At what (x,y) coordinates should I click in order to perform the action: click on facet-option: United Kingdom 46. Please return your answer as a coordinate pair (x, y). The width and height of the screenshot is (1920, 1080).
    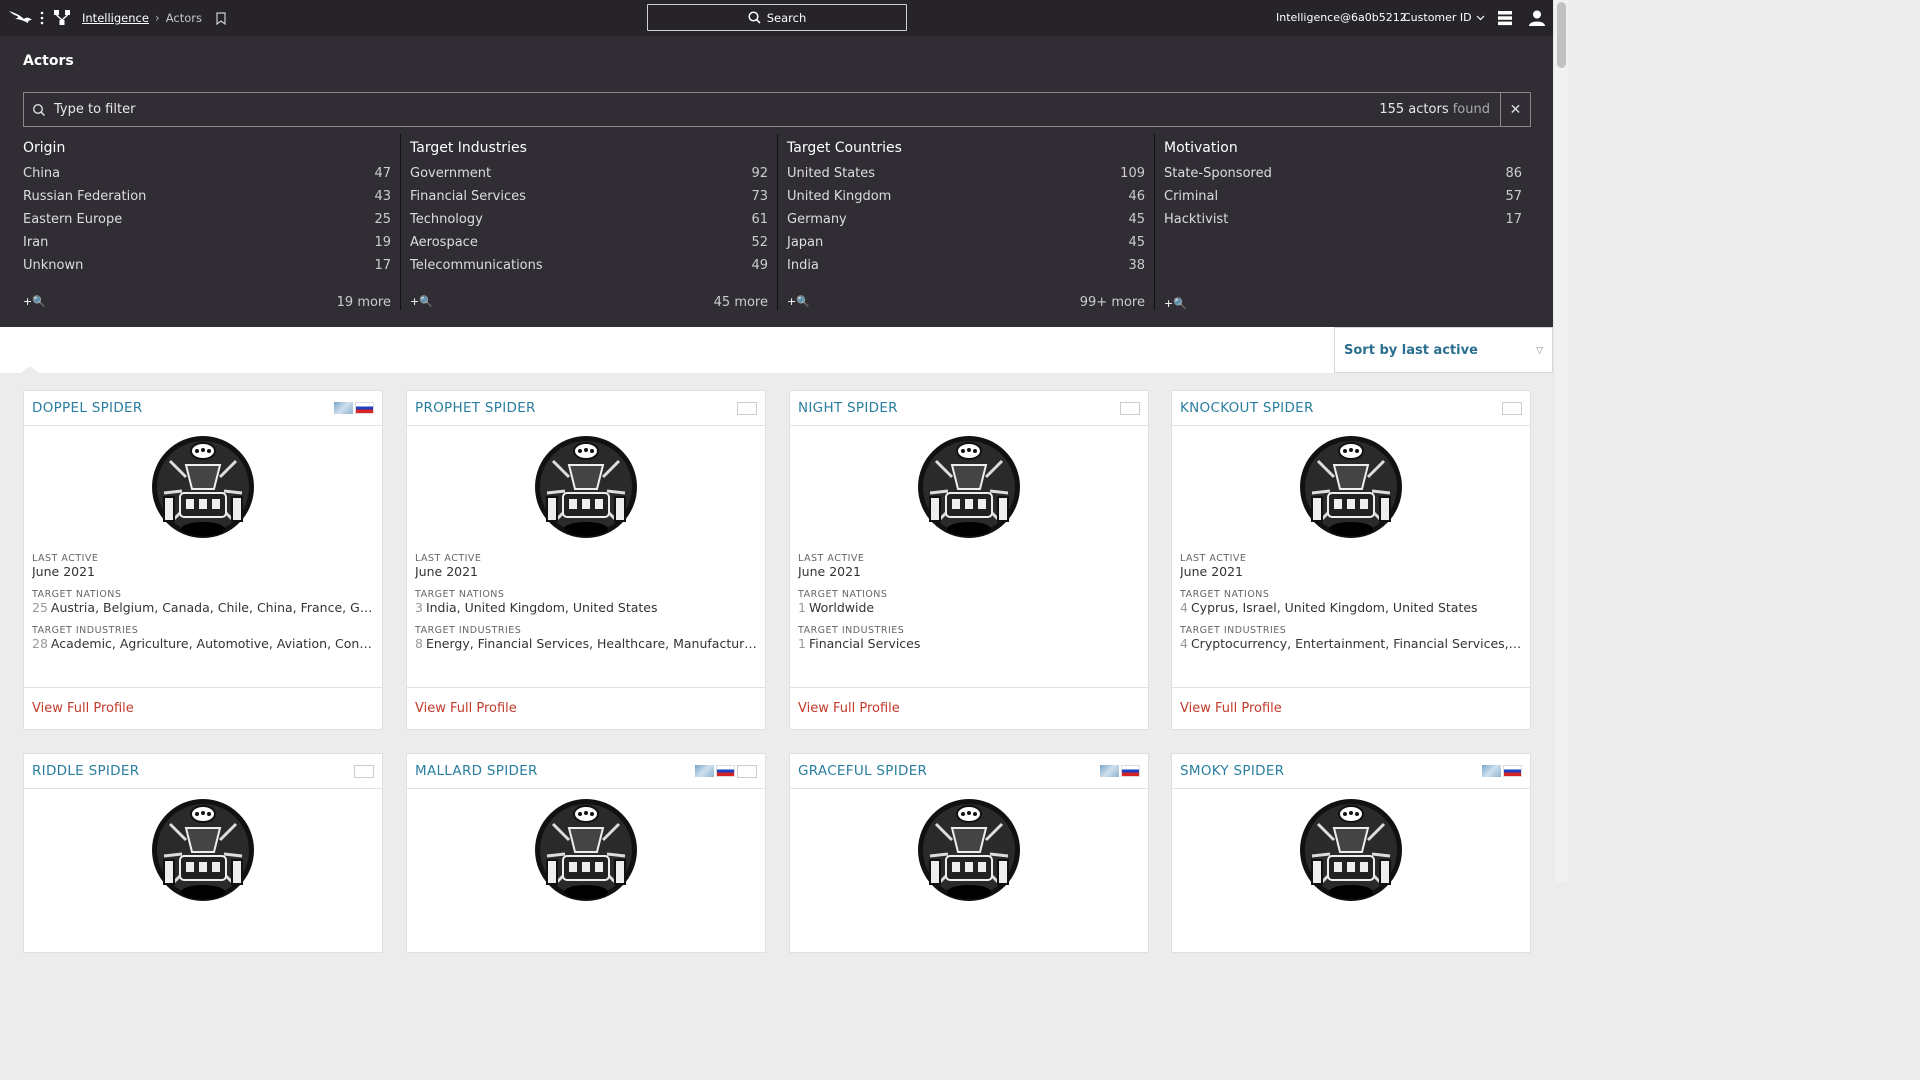
    Looking at the image, I should click on (966, 200).